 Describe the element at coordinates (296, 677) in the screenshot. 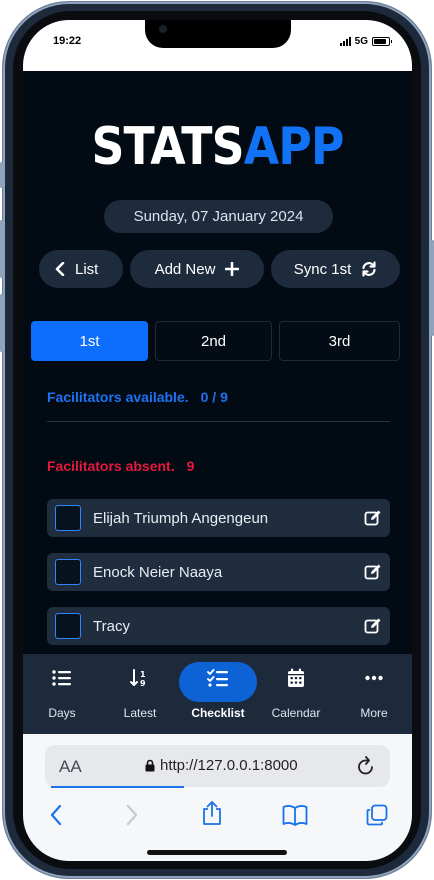

I see `calendar-icon` at that location.